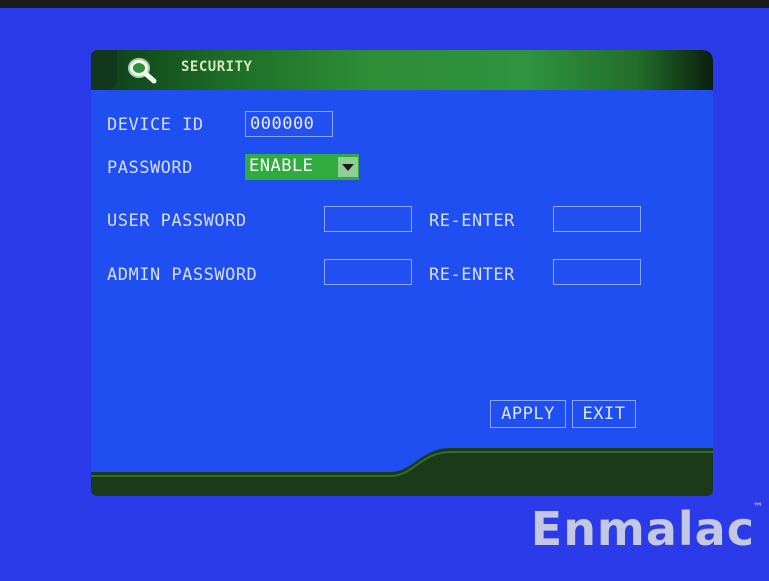 This screenshot has width=769, height=581. What do you see at coordinates (528, 414) in the screenshot?
I see `apply-button: APPLY` at bounding box center [528, 414].